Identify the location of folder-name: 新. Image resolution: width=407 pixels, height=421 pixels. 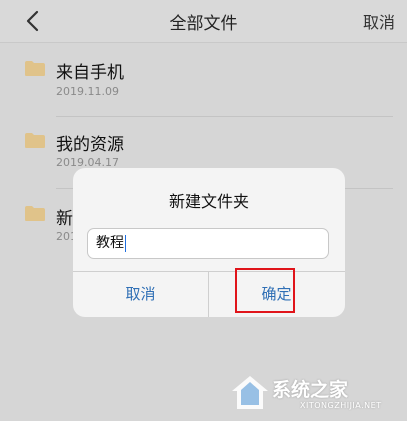
(64, 219).